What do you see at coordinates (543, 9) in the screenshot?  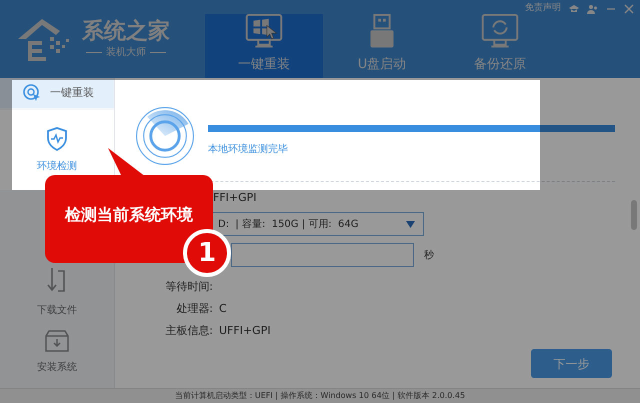 I see `disclaimer-link: 免责声明` at bounding box center [543, 9].